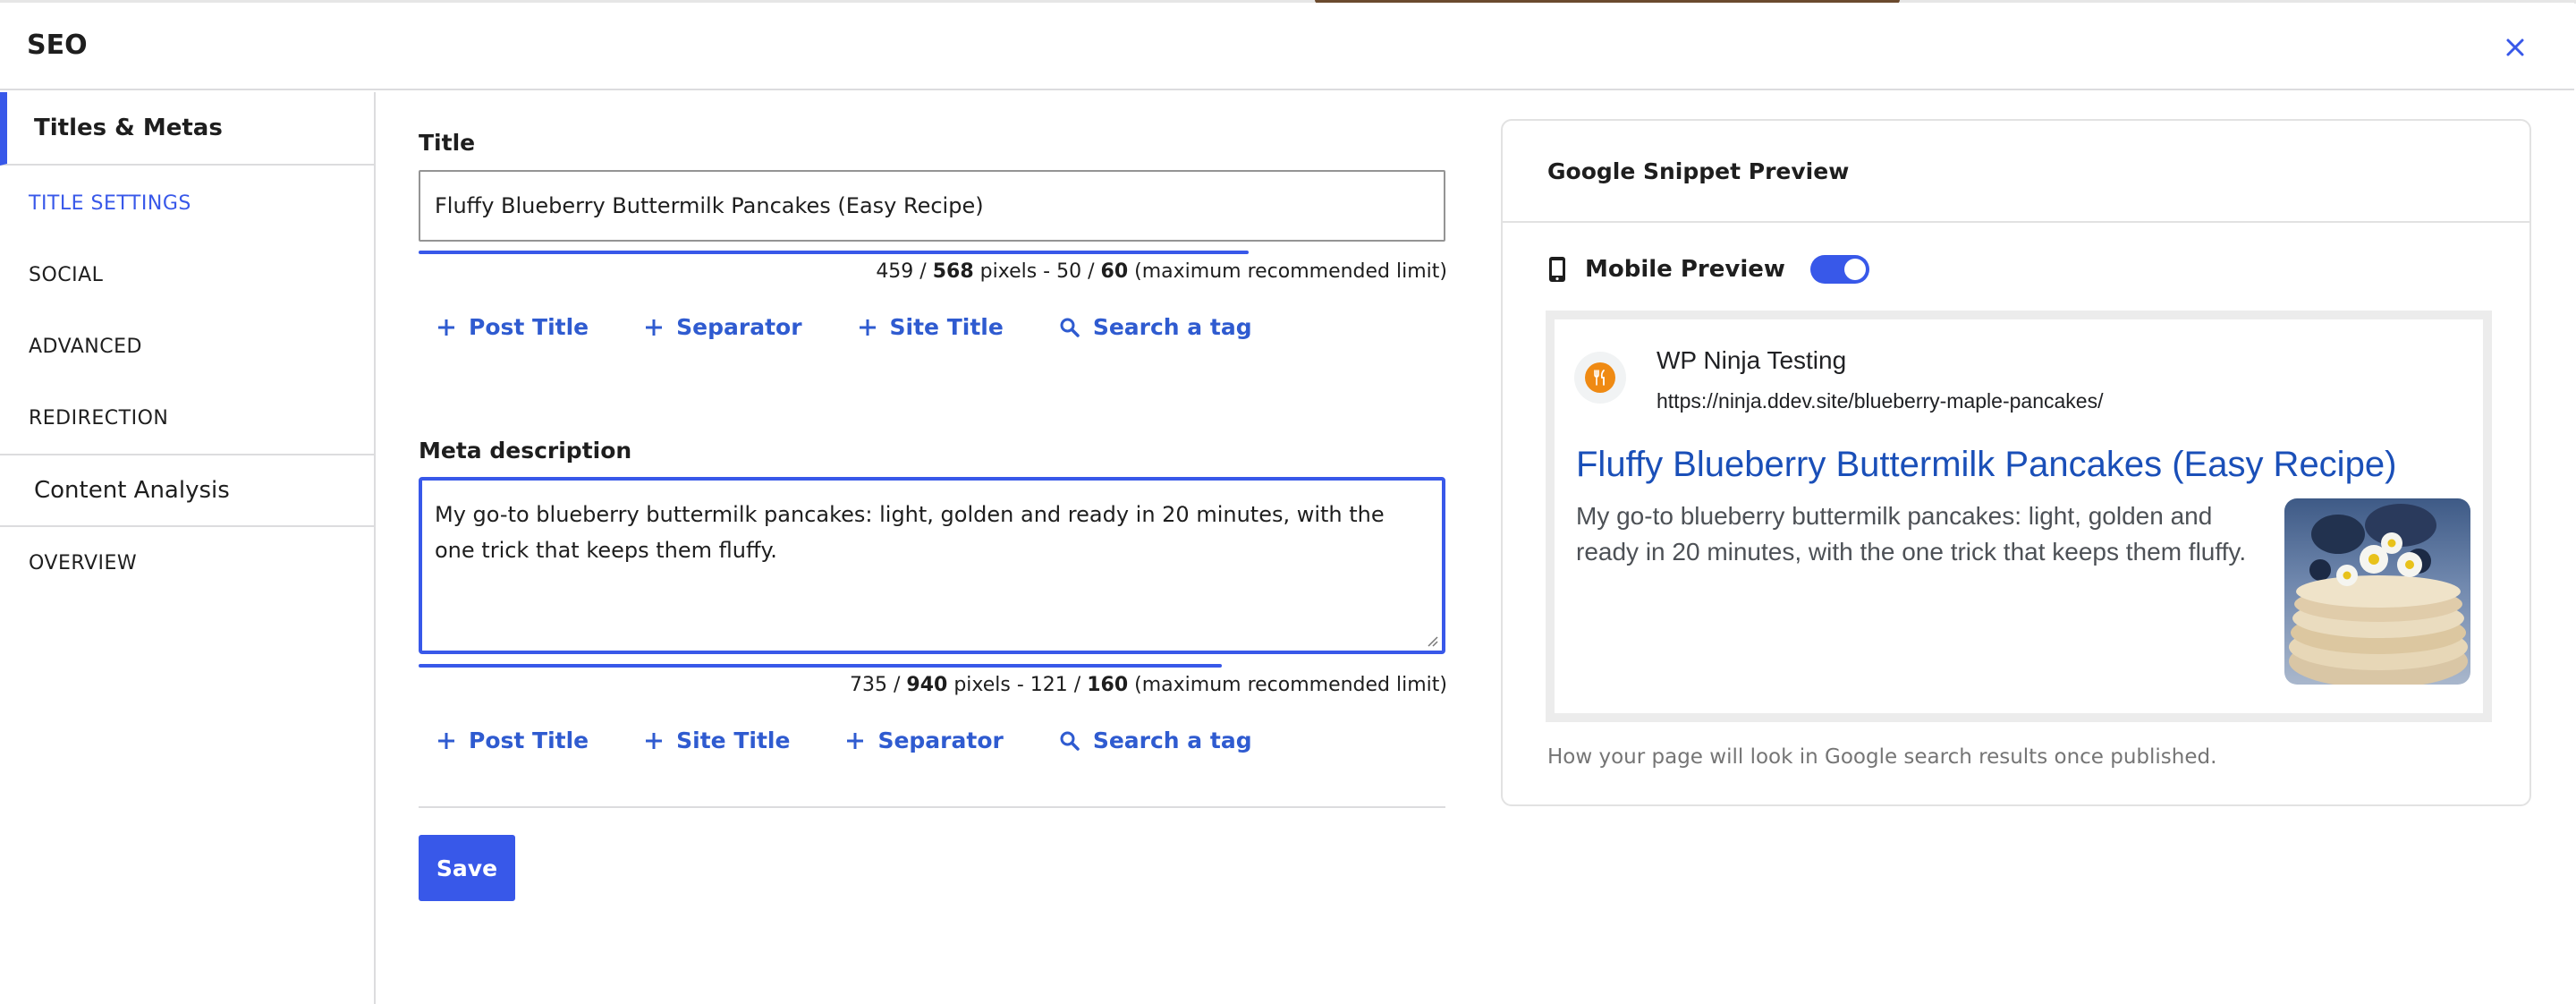  I want to click on save-button: Save, so click(467, 868).